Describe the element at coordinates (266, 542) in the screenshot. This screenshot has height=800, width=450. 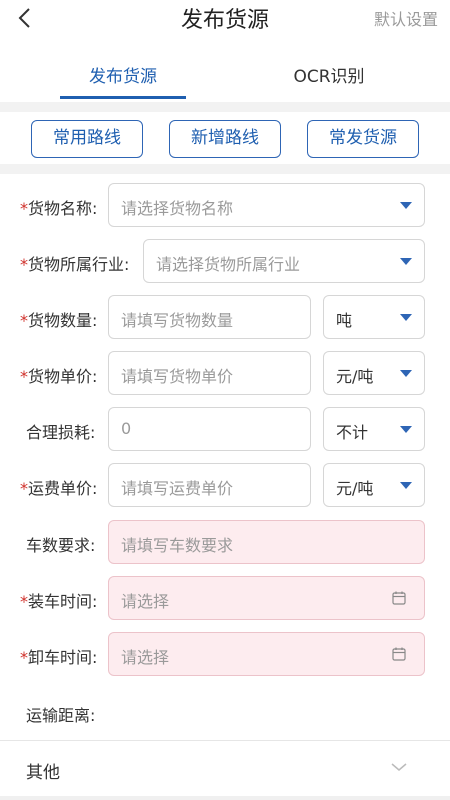
I see `trucks-input: 请填写车数要求` at that location.